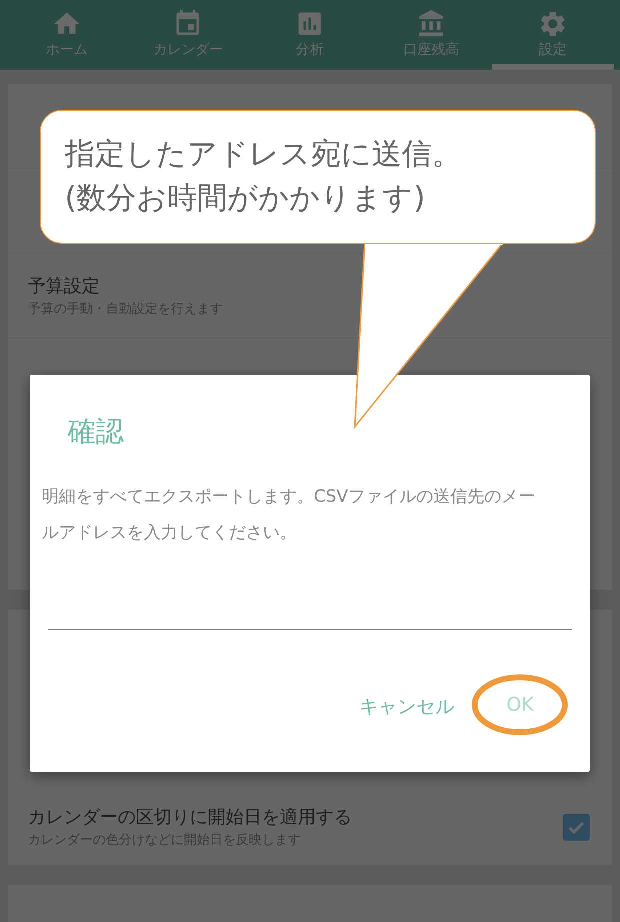 This screenshot has height=922, width=620. Describe the element at coordinates (553, 35) in the screenshot. I see `tab: 設定` at that location.